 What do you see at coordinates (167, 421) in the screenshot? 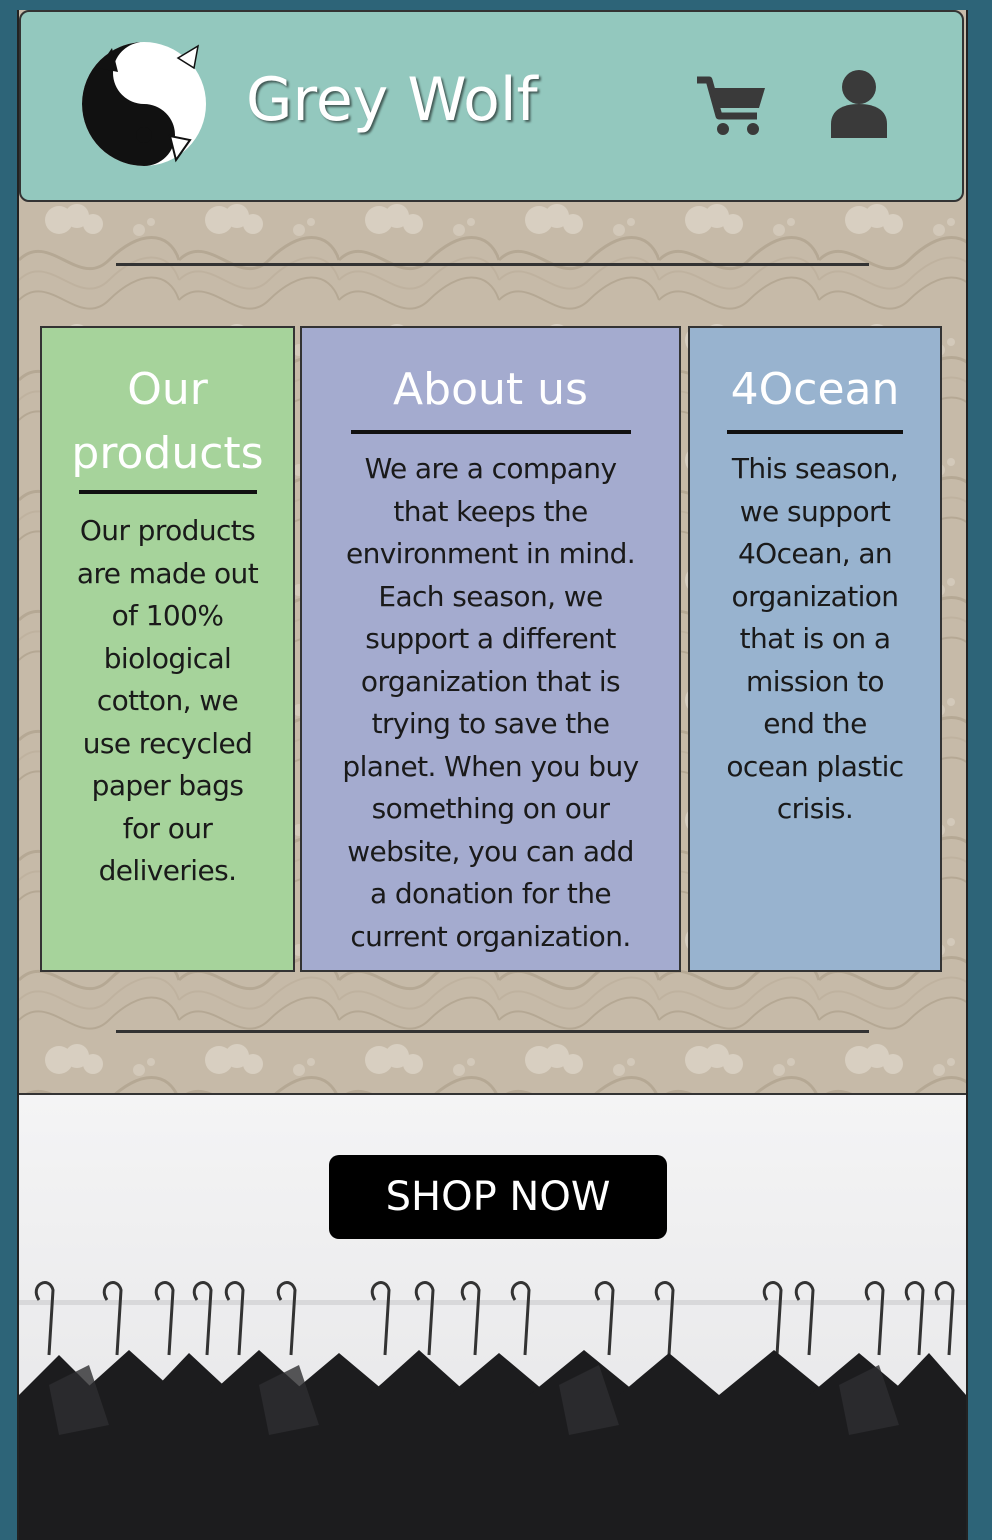
I see `card-title: Our products` at bounding box center [167, 421].